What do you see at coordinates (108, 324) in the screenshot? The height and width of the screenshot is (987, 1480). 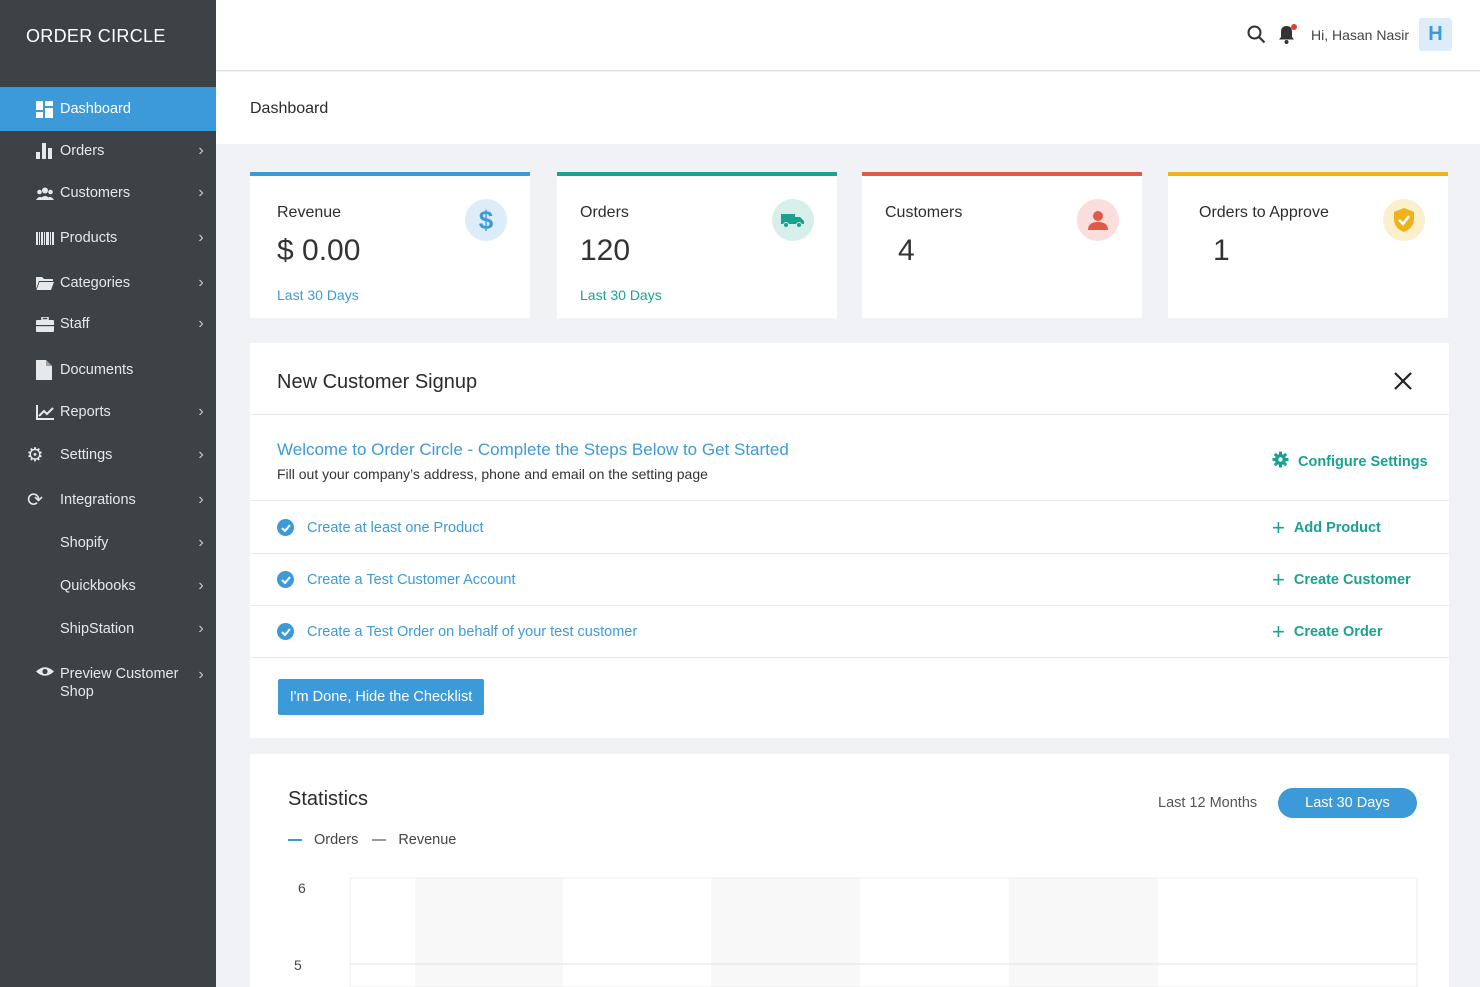 I see `sidebar-item-staff: Staff ›` at bounding box center [108, 324].